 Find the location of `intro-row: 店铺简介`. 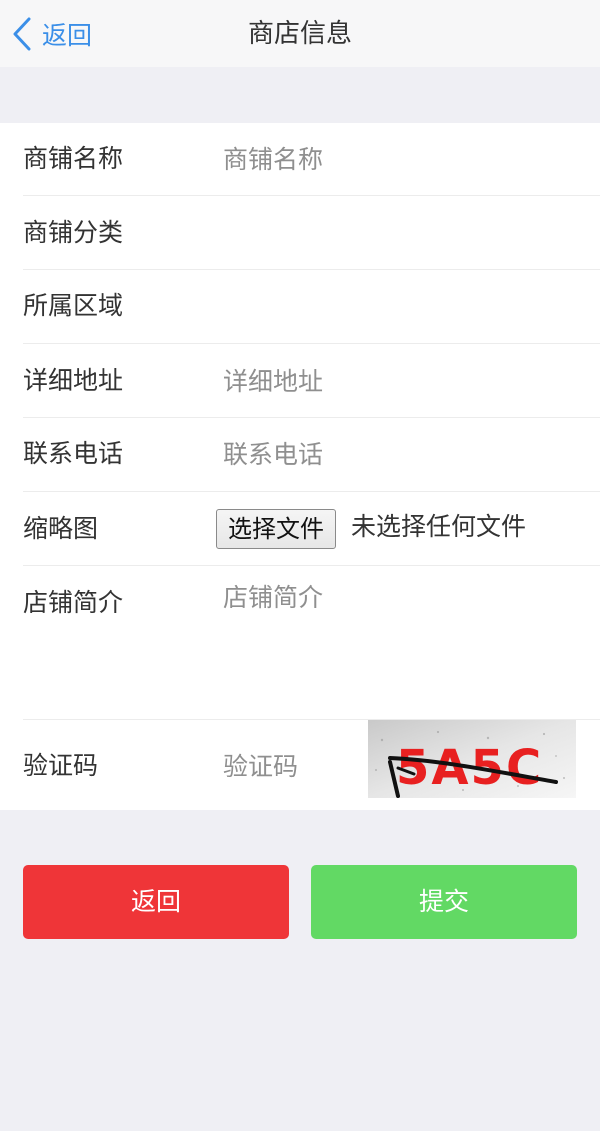

intro-row: 店铺简介 is located at coordinates (311, 643).